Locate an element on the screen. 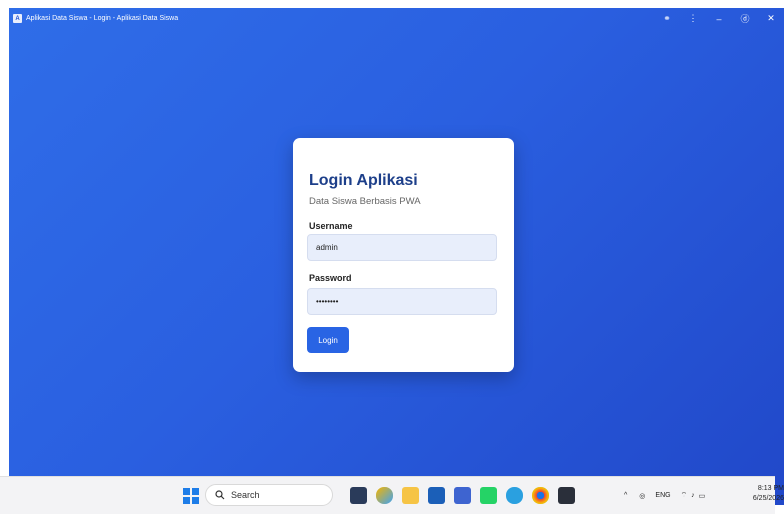 The height and width of the screenshot is (514, 784). clock-time: 8:13 PM is located at coordinates (770, 488).